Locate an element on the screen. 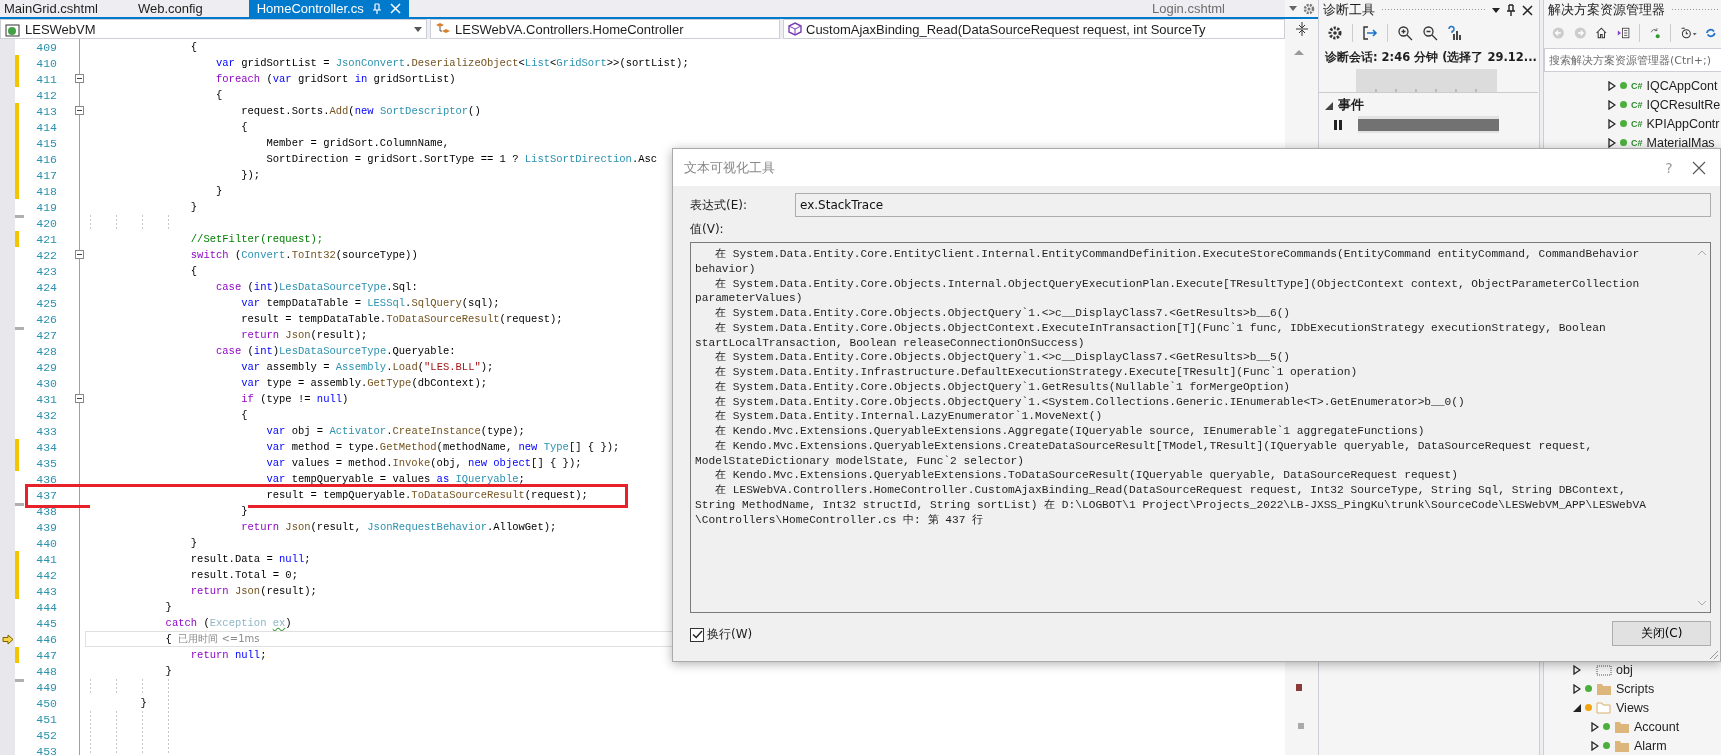 The width and height of the screenshot is (1721, 755). line-number: 438 is located at coordinates (46, 511).